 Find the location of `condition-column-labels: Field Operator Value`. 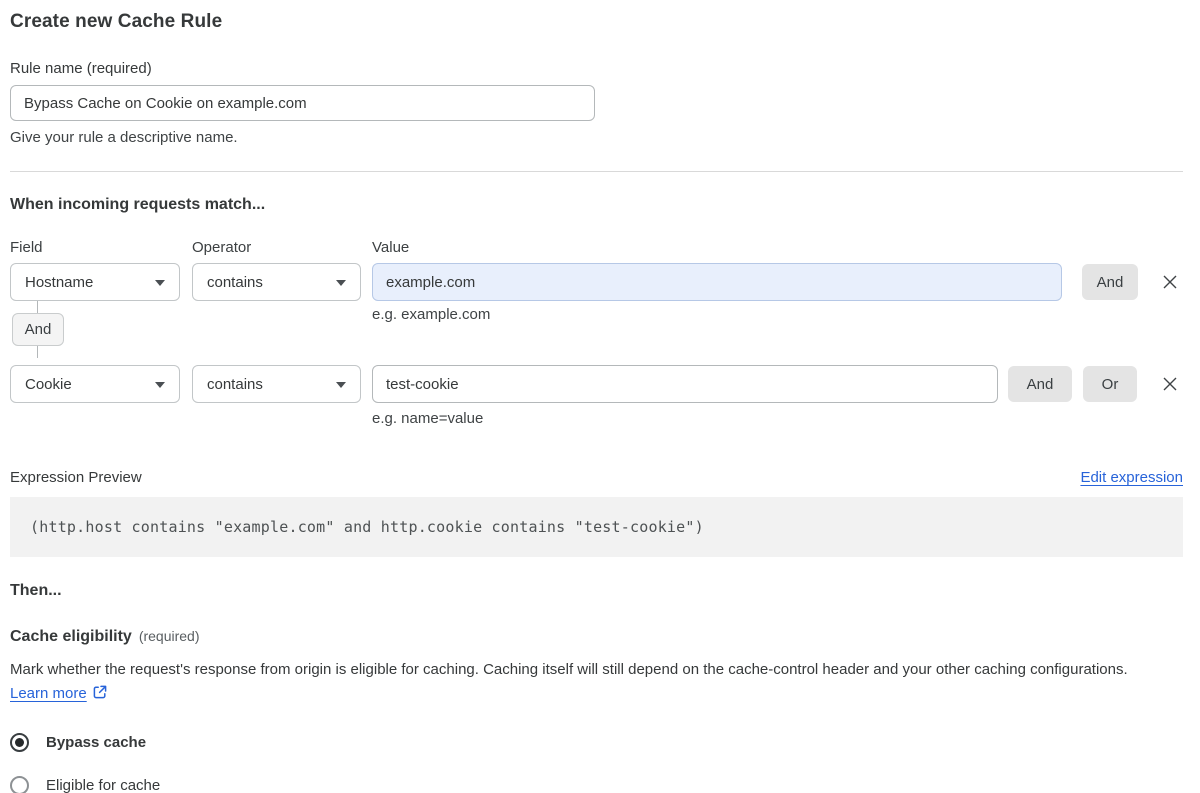

condition-column-labels: Field Operator Value is located at coordinates (596, 247).